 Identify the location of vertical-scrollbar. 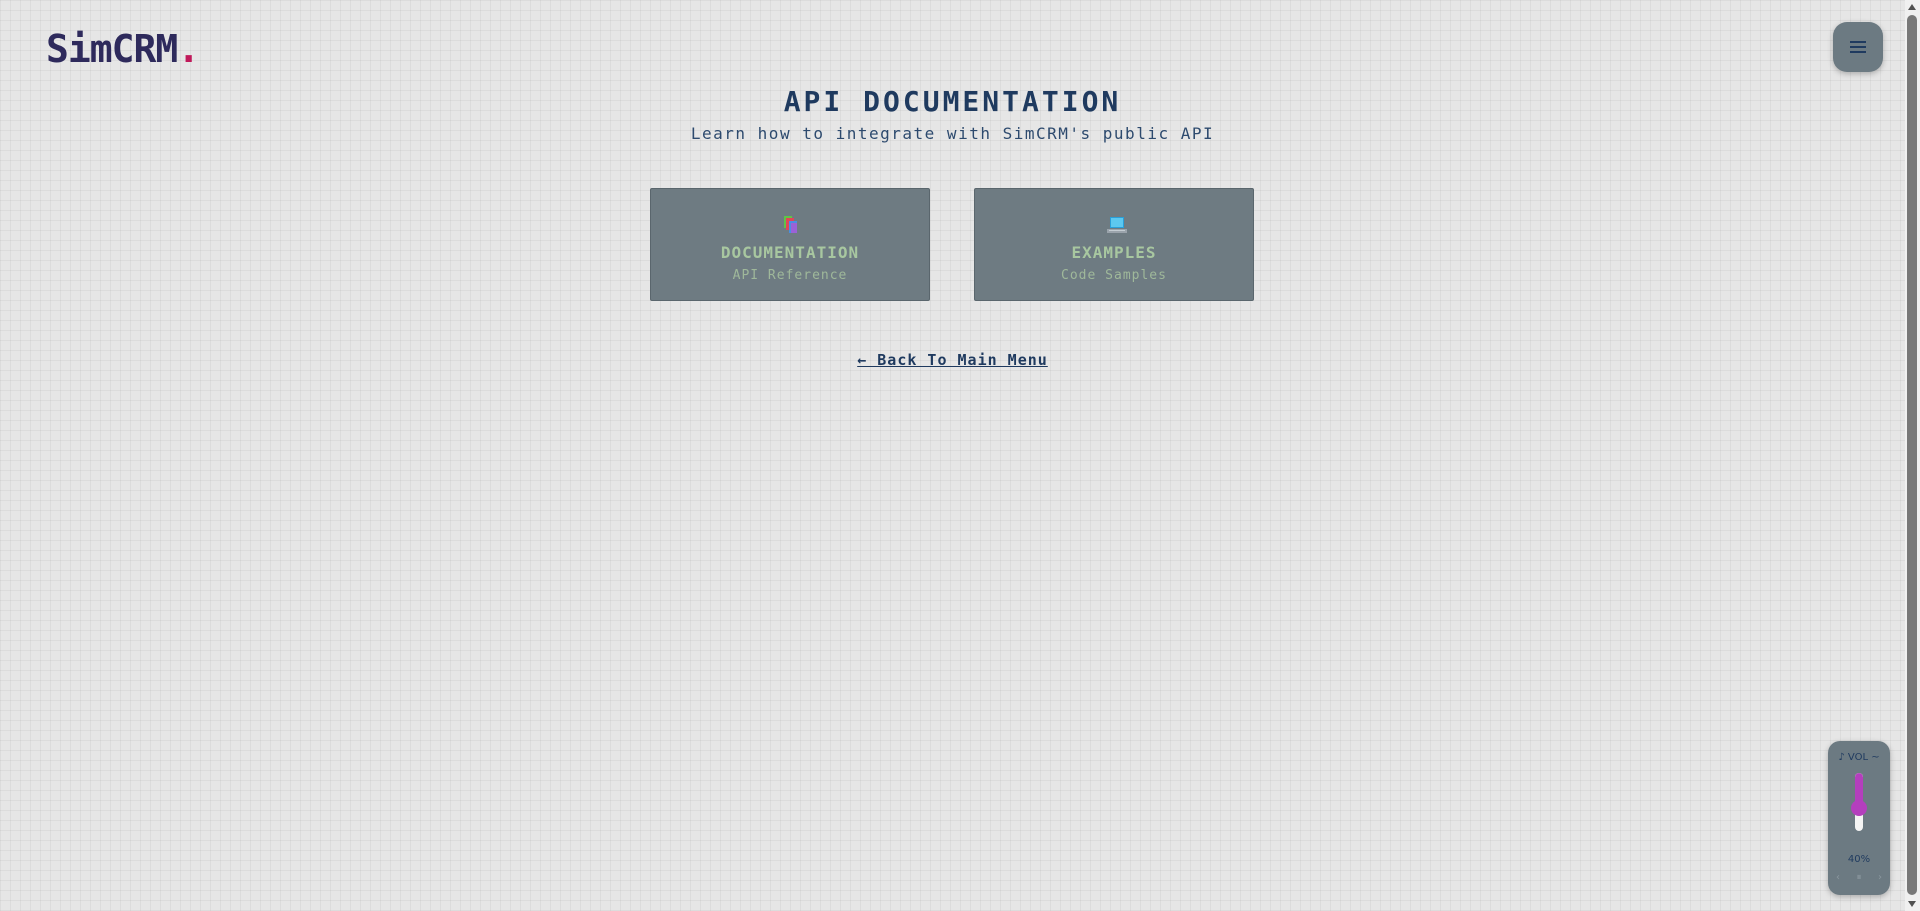
(1912, 455).